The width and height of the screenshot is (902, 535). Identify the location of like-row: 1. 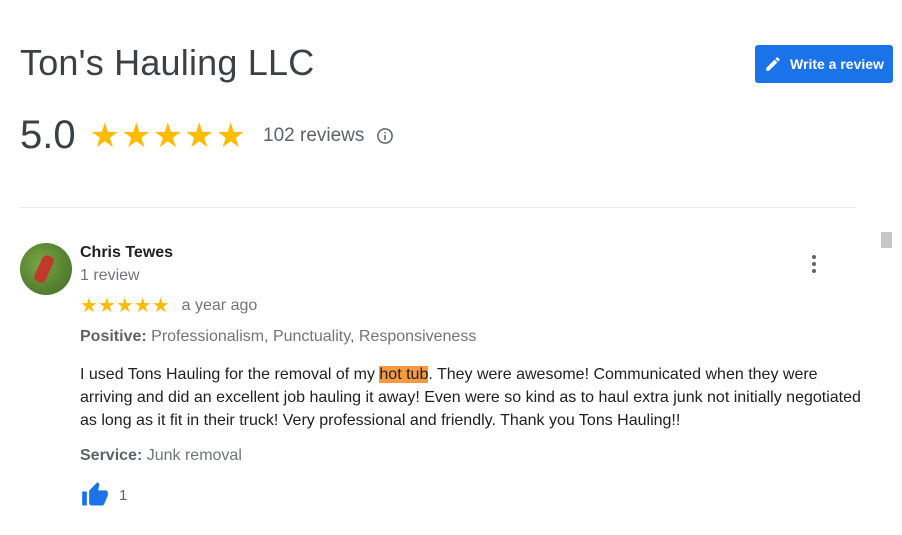
(103, 495).